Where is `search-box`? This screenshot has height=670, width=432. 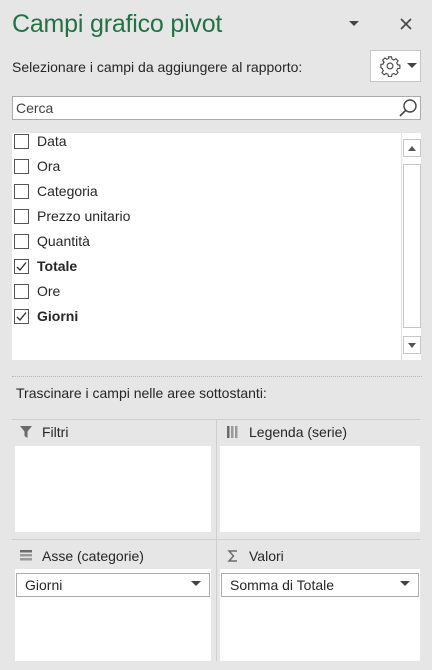 search-box is located at coordinates (216, 108).